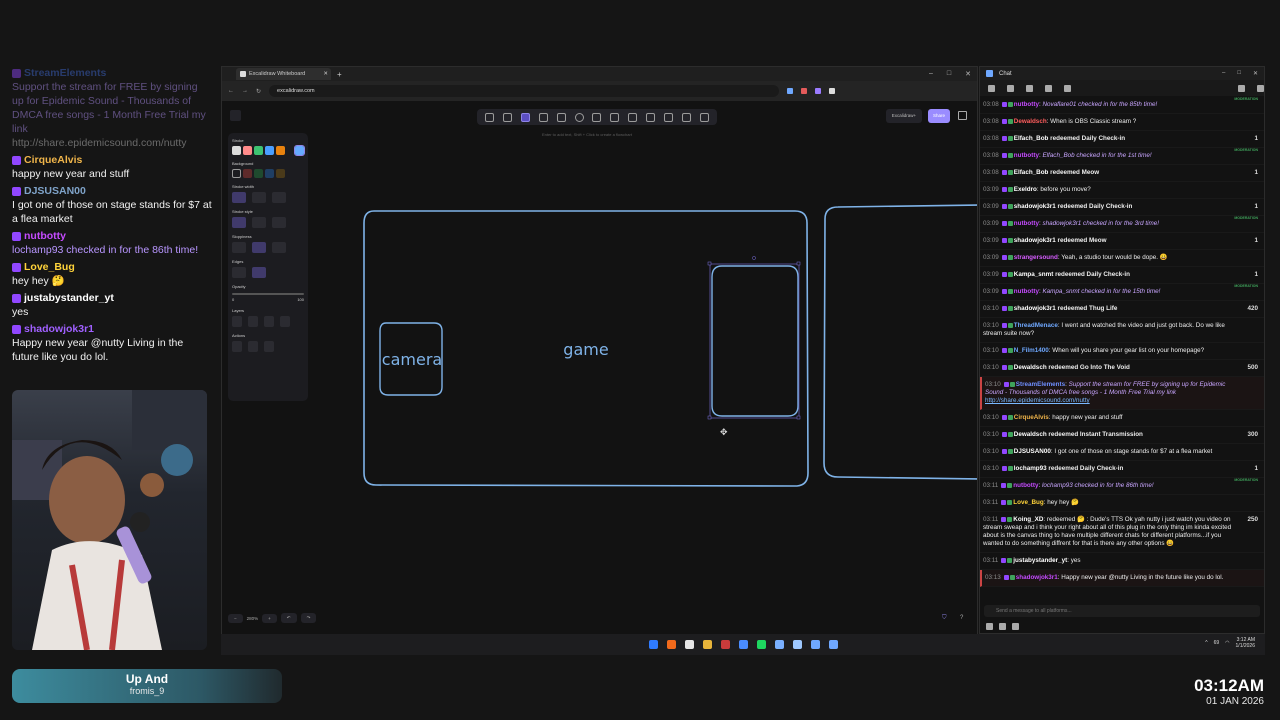  Describe the element at coordinates (112, 143) in the screenshot. I see `overlay-chat-link: http://share.epidemicsound.com/nutty` at that location.